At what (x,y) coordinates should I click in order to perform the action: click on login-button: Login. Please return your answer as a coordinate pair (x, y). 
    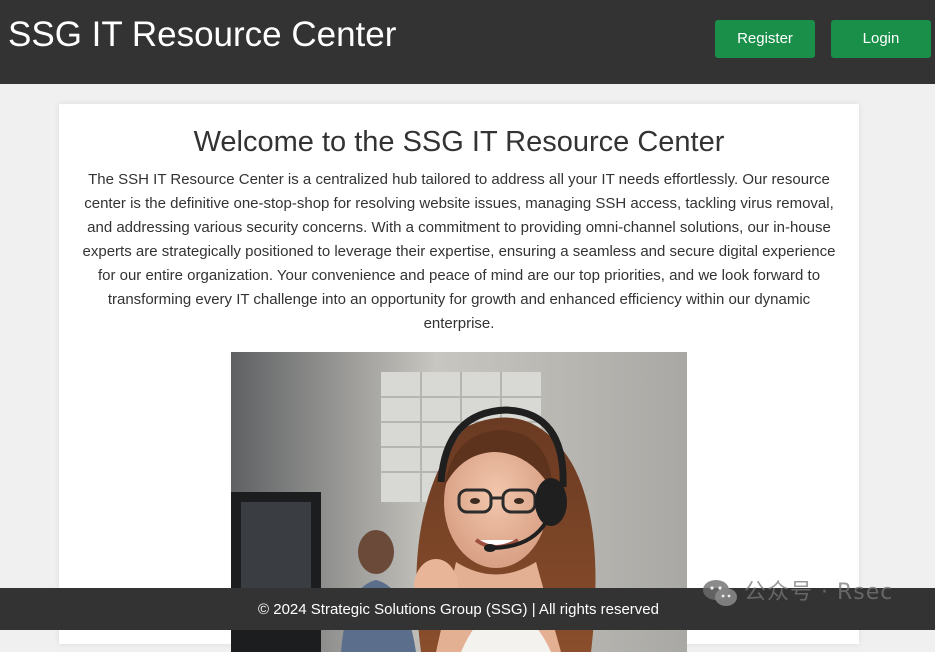
    Looking at the image, I should click on (881, 39).